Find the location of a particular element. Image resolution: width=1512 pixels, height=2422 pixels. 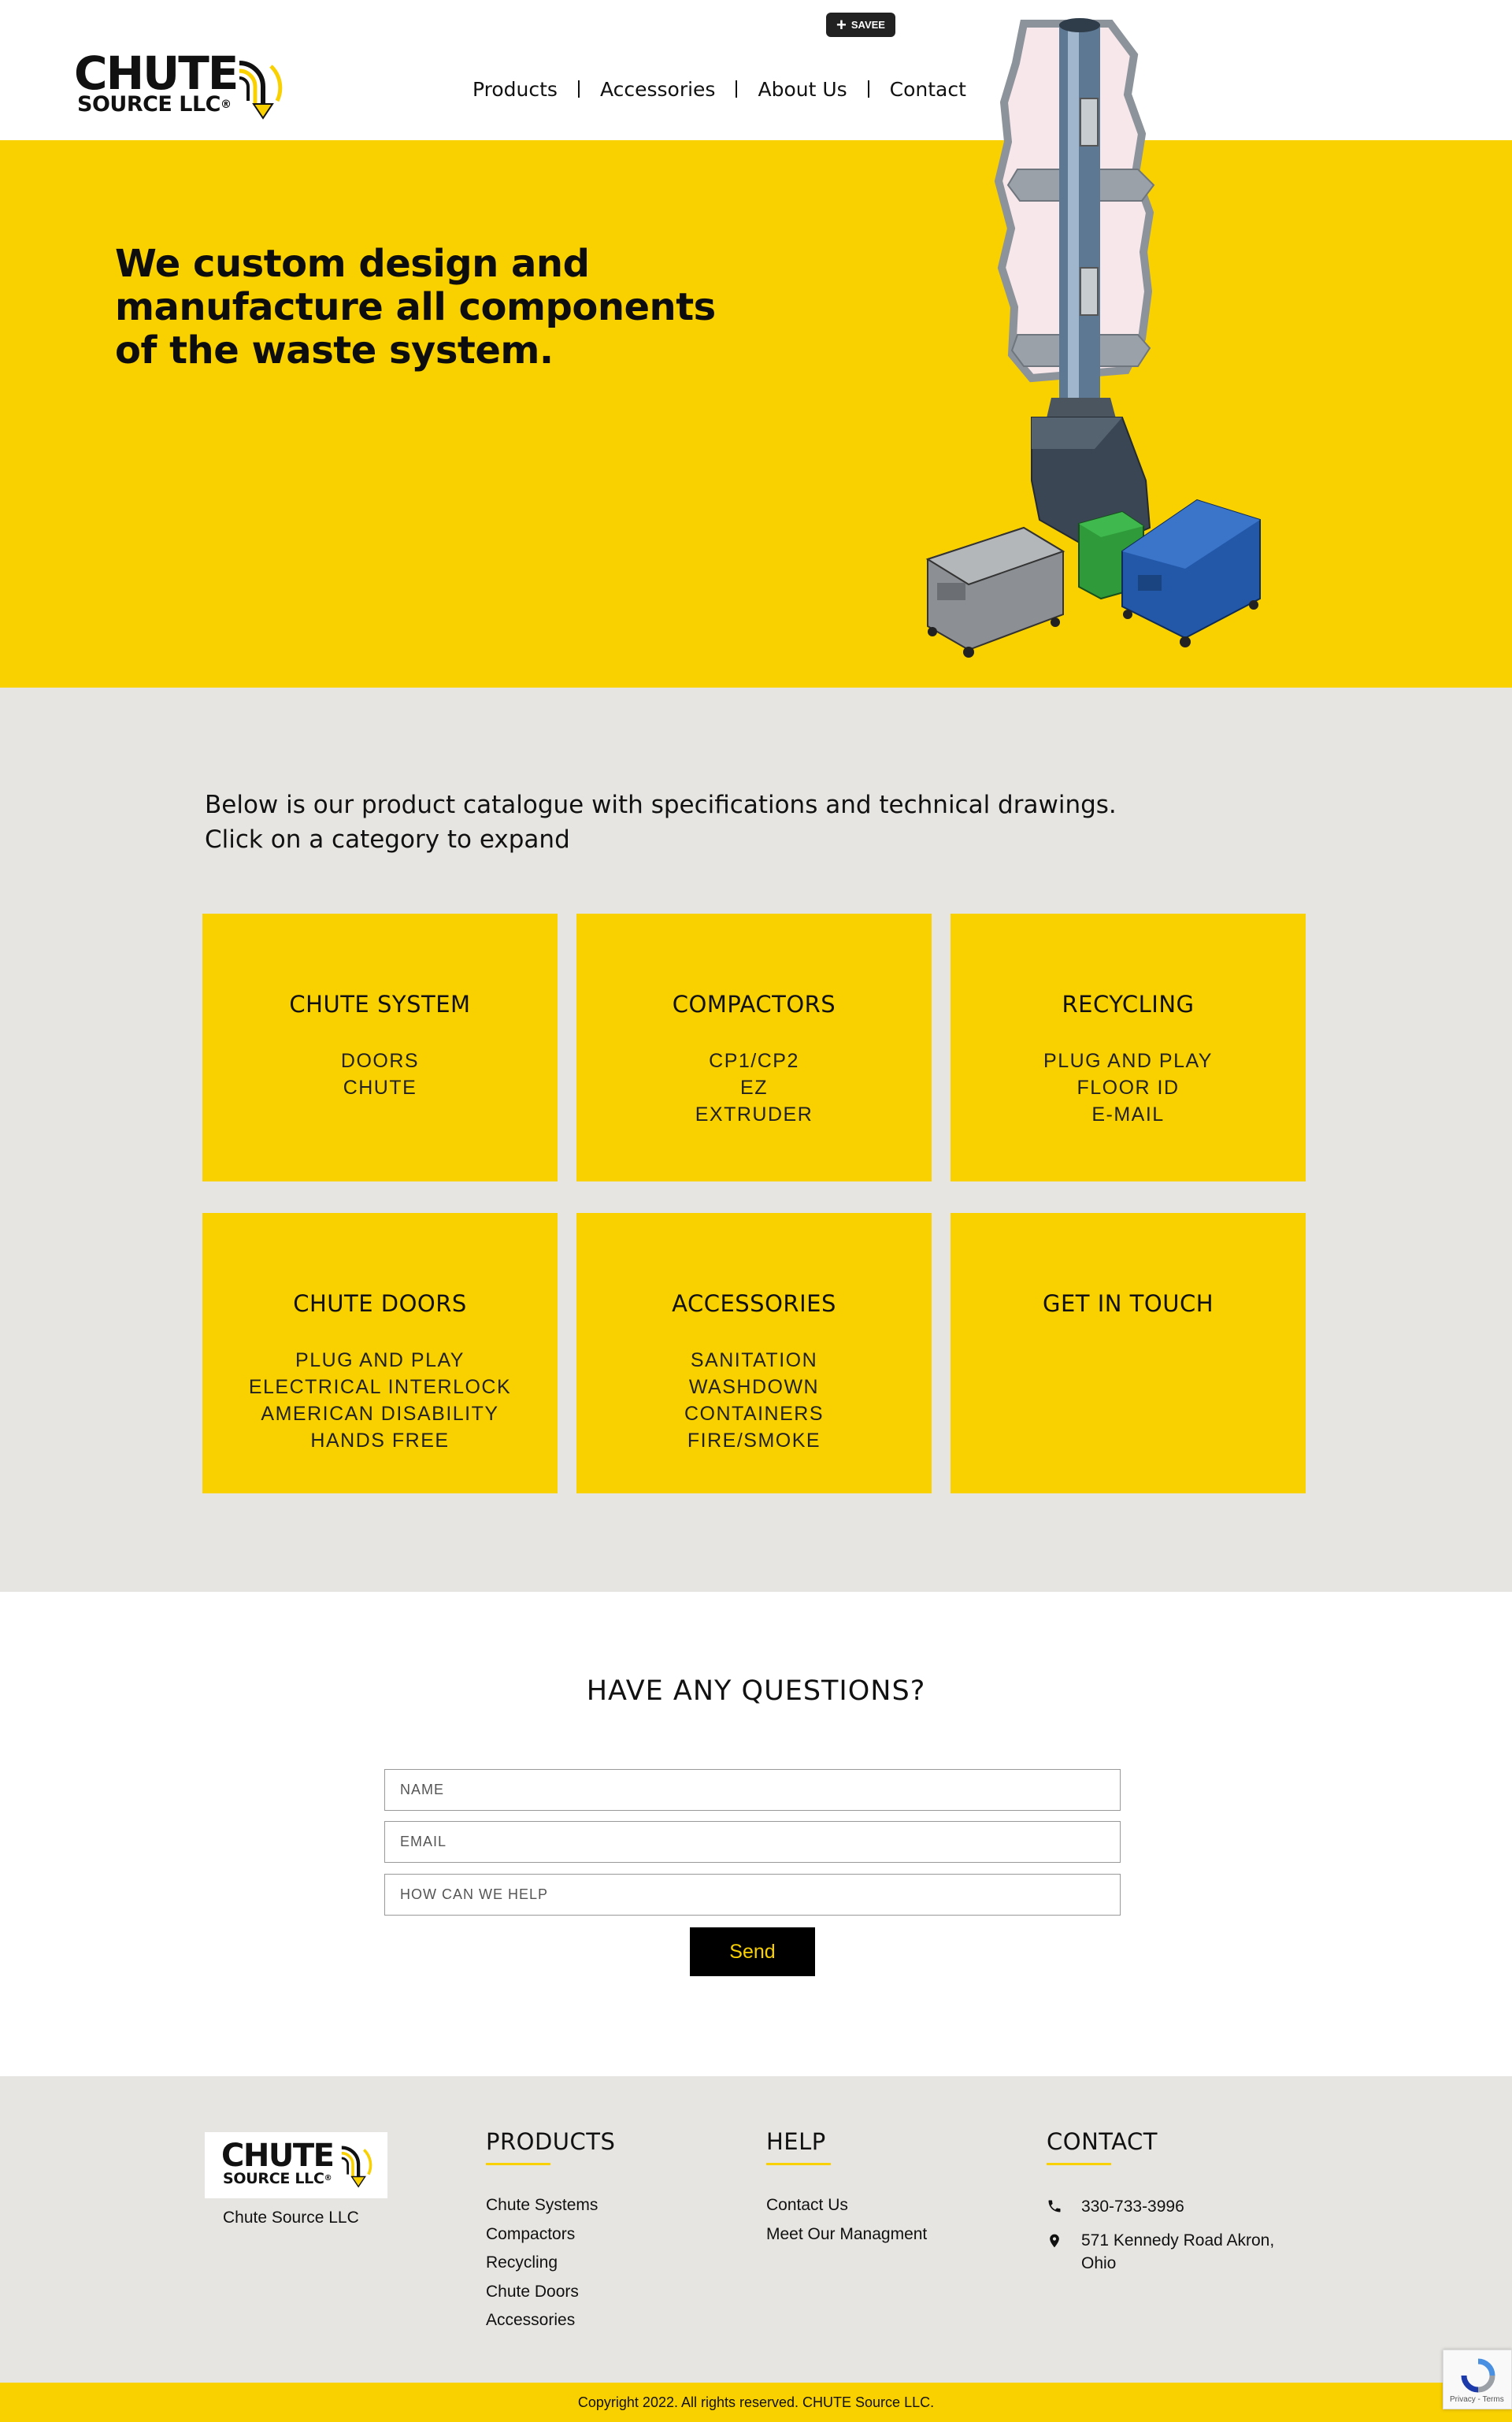

category-item: WASHDOWN is located at coordinates (754, 1387).